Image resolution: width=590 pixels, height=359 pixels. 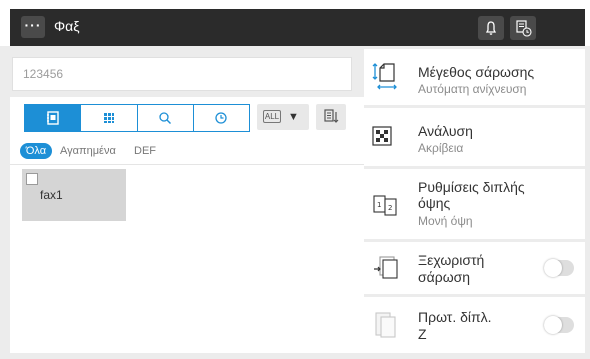 I want to click on z-fold-toggle, so click(x=559, y=325).